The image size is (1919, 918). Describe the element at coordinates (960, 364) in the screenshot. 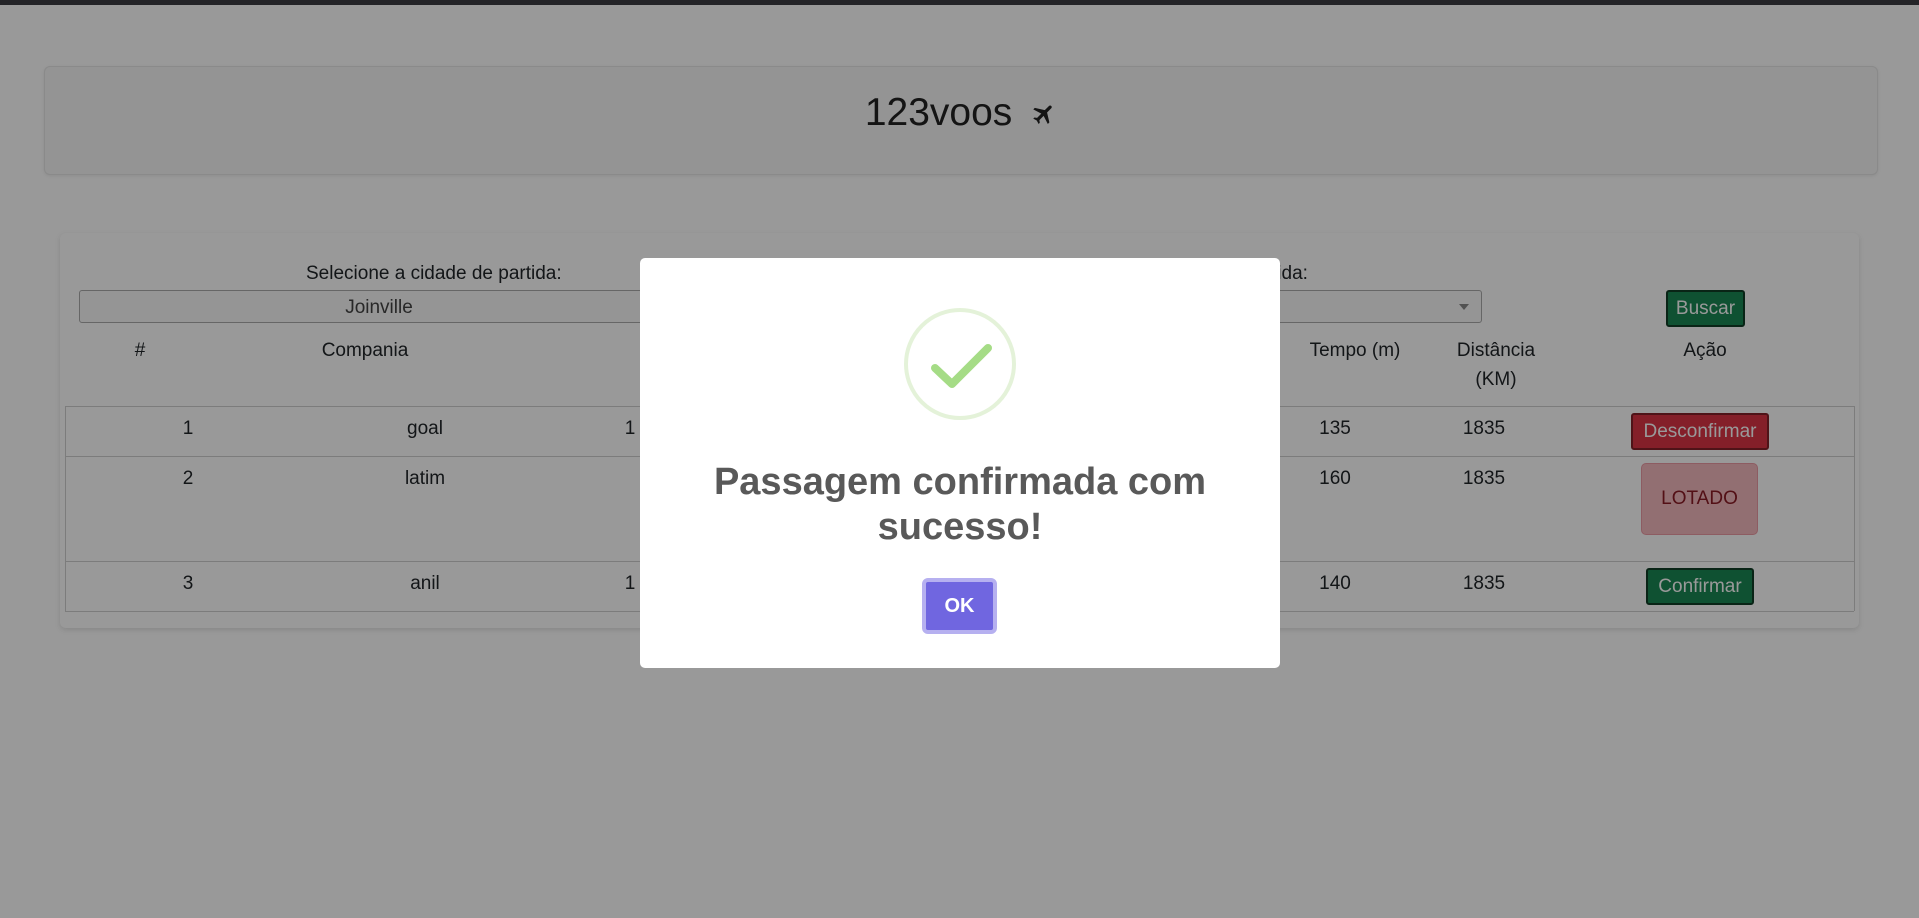

I see `success-check-icon` at that location.